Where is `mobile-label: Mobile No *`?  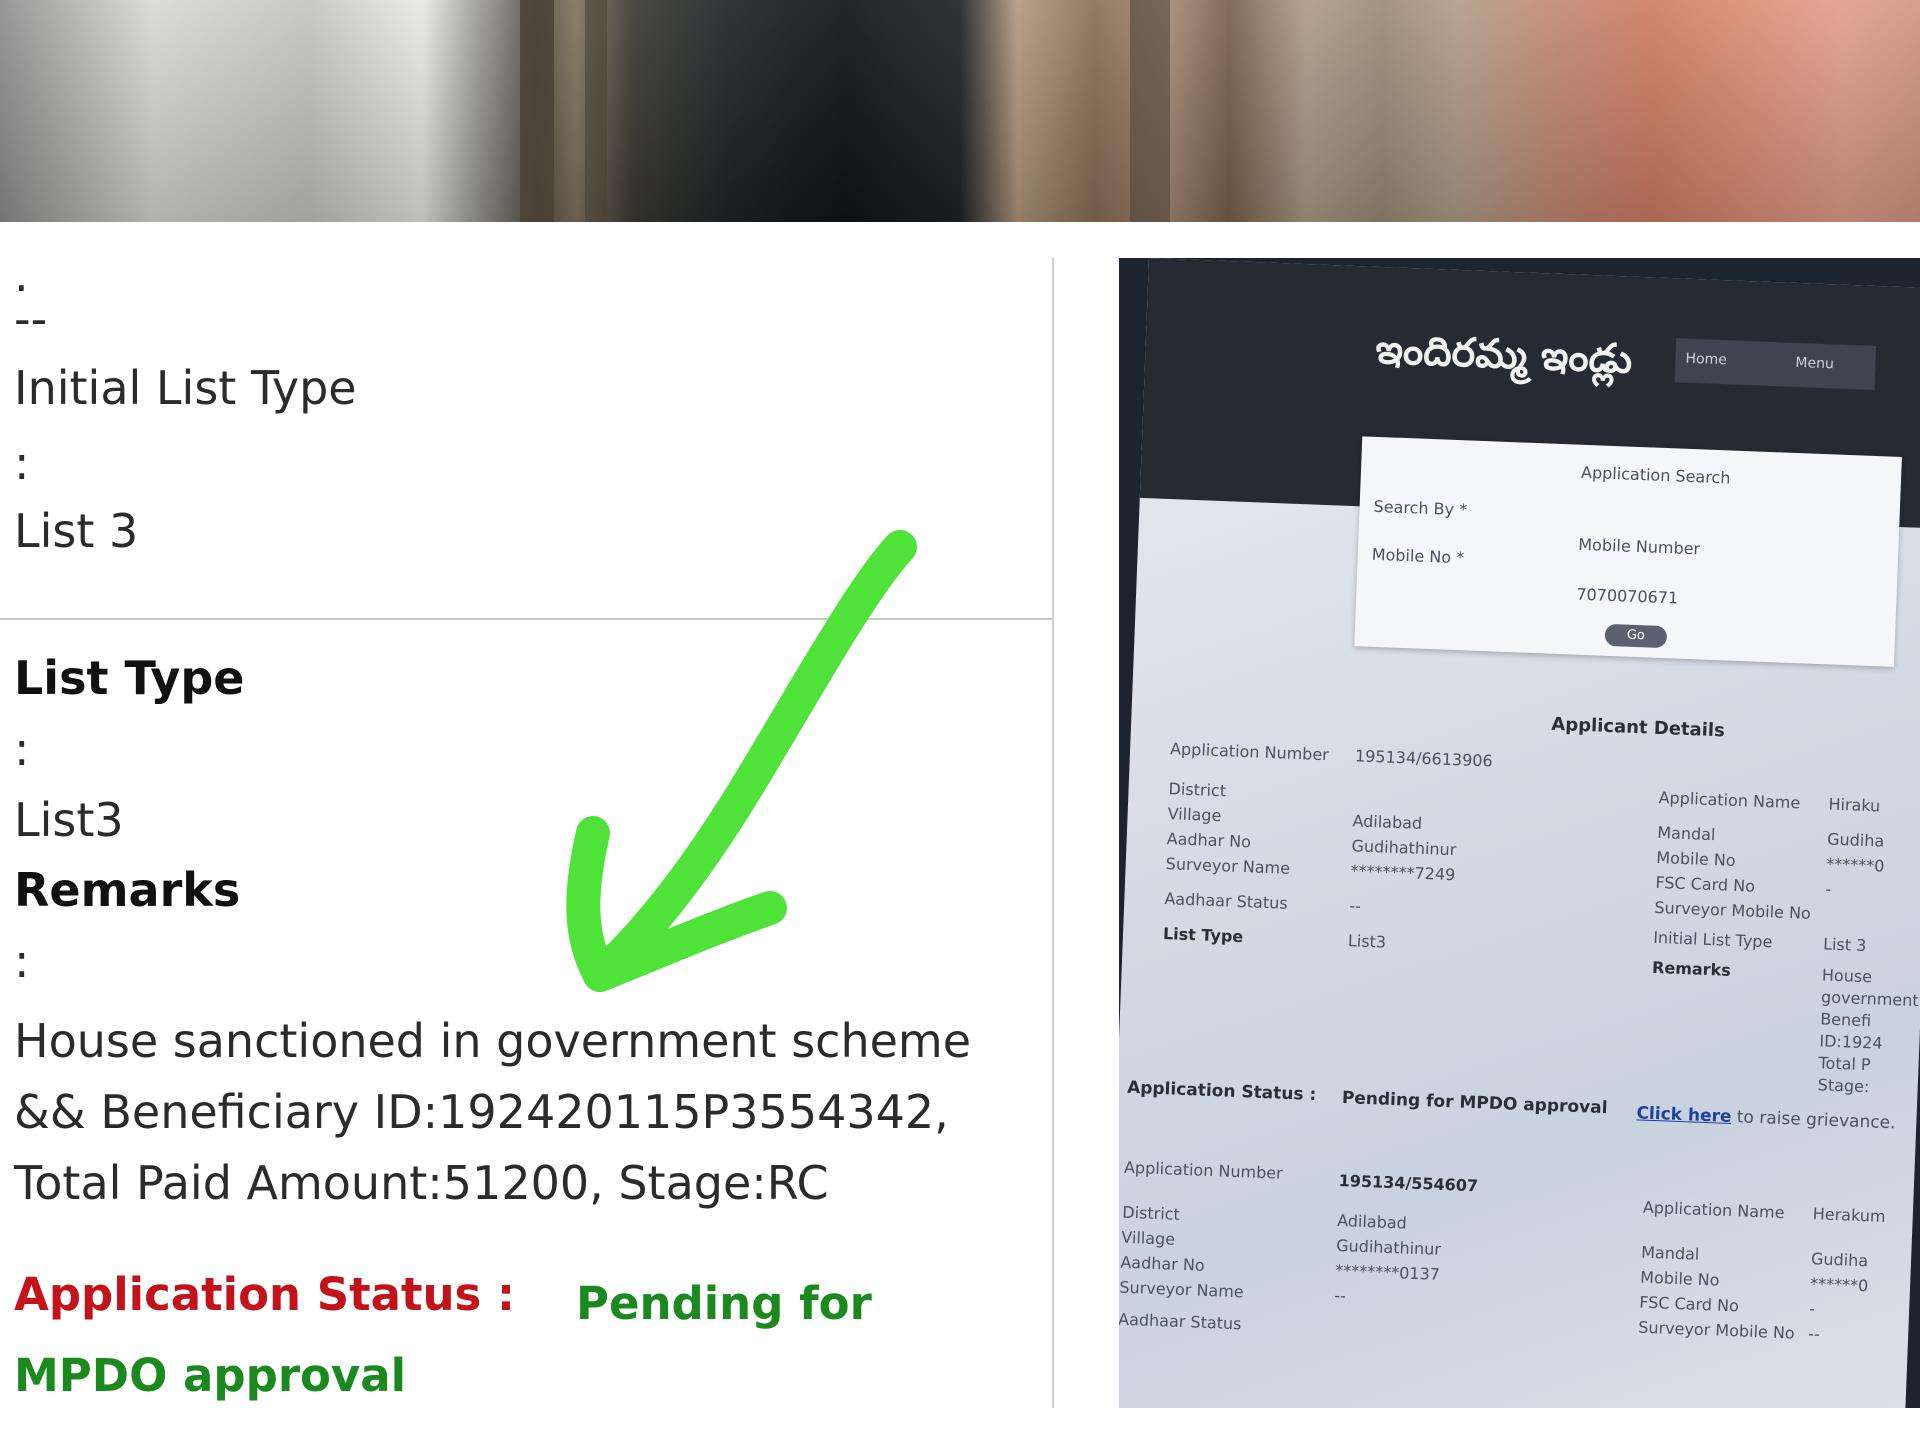 mobile-label: Mobile No * is located at coordinates (1418, 556).